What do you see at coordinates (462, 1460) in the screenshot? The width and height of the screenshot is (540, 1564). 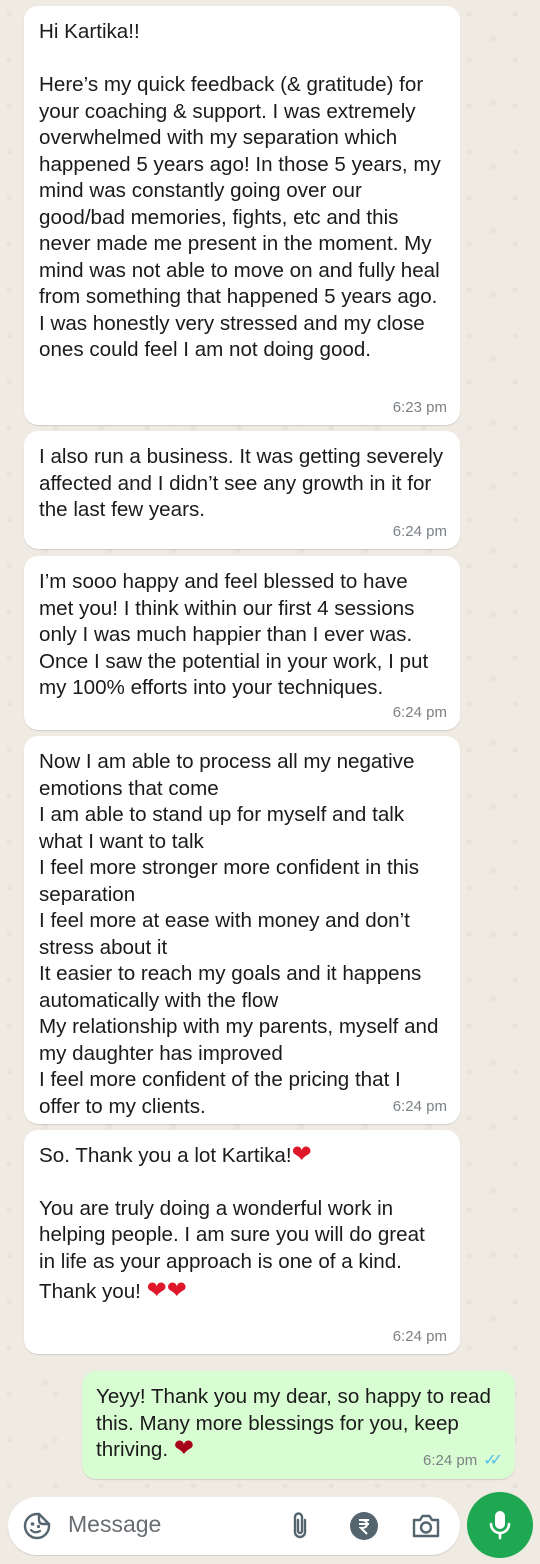 I see `message-time: 6:24 pm ✓✓` at bounding box center [462, 1460].